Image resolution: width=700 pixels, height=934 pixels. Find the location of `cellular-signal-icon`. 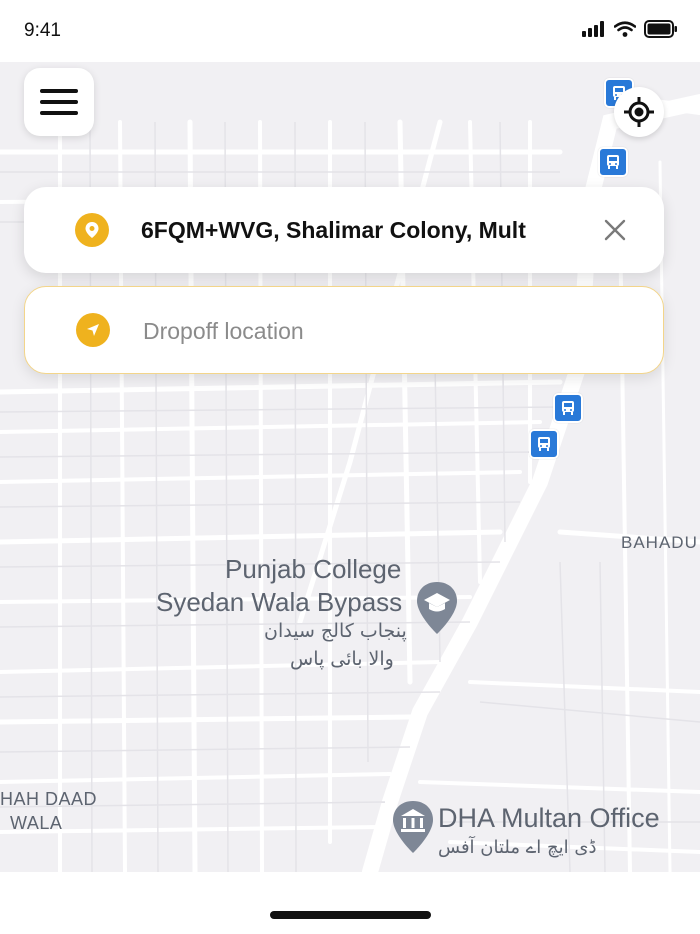

cellular-signal-icon is located at coordinates (593, 29).